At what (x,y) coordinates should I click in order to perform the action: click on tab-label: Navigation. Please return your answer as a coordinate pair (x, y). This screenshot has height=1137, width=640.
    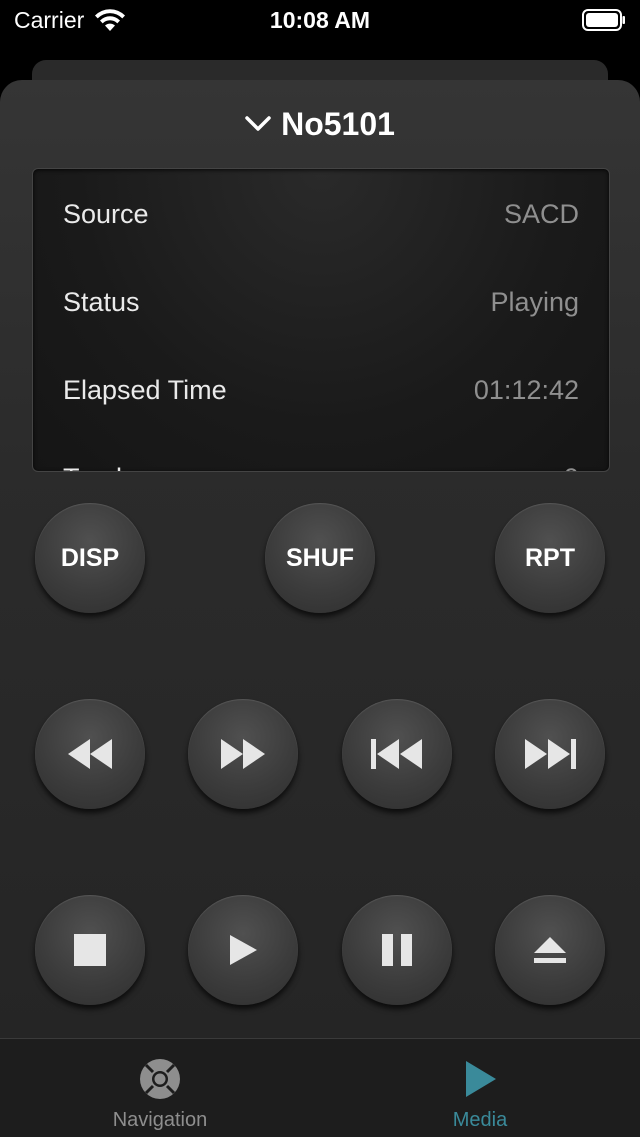
    Looking at the image, I should click on (160, 1120).